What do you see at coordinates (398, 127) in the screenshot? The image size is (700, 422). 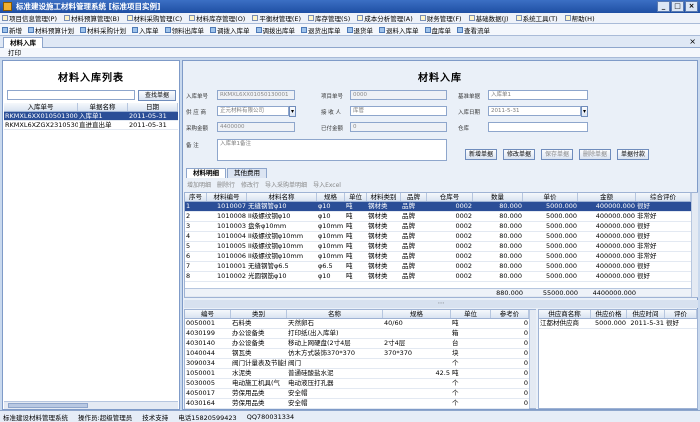 I see `paid-field: 0` at bounding box center [398, 127].